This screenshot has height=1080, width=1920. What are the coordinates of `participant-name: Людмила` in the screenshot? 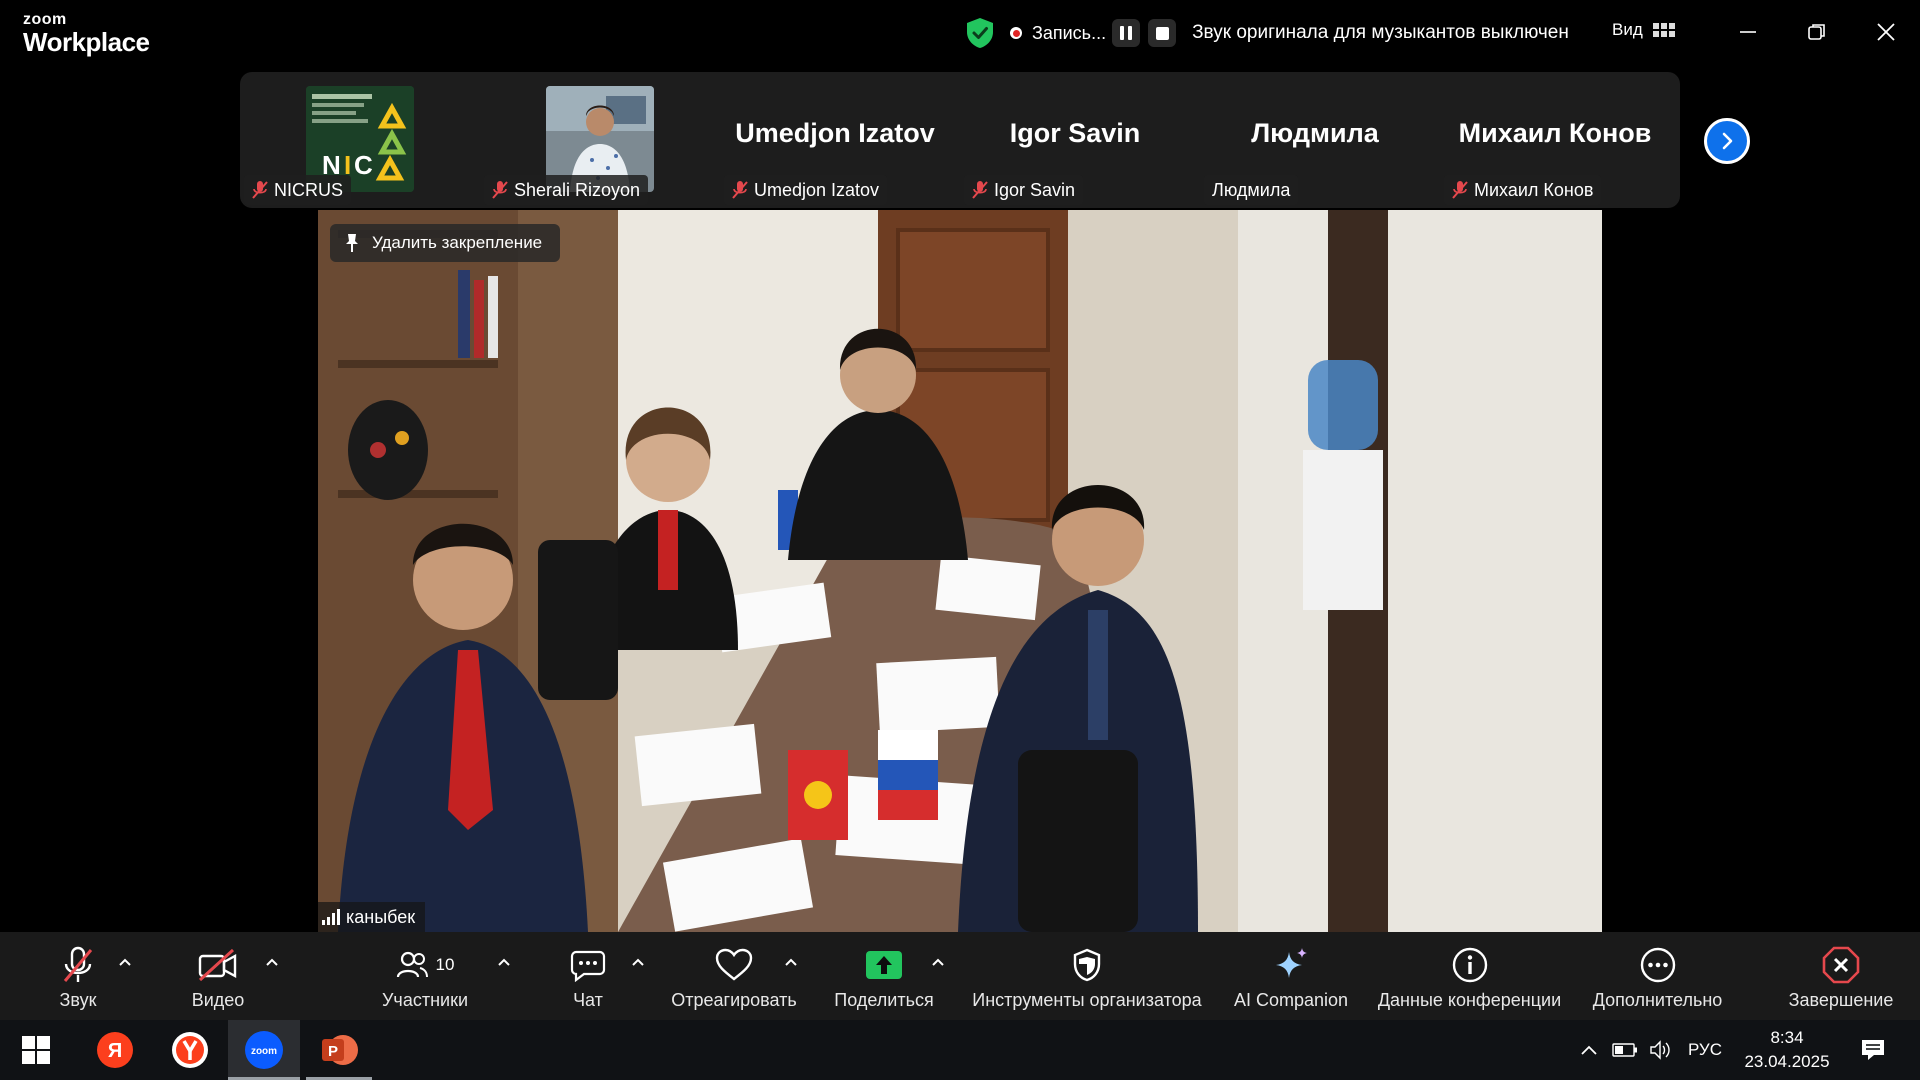 It's located at (1251, 189).